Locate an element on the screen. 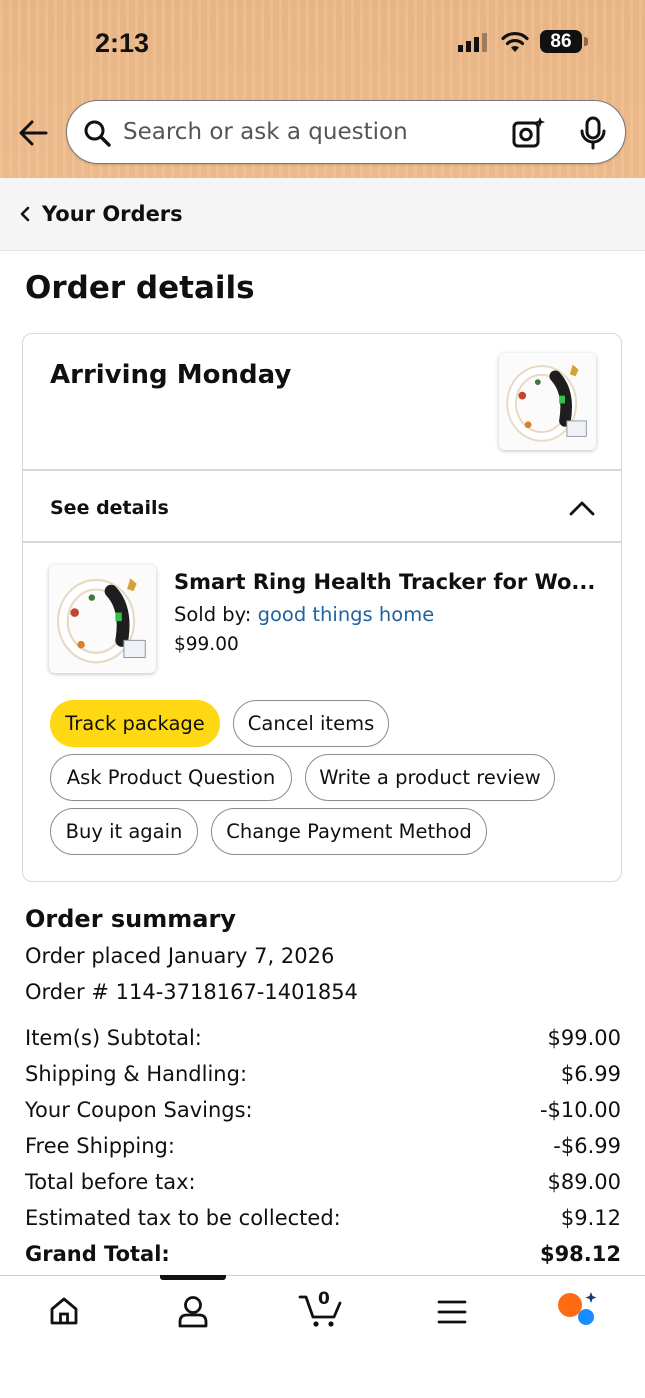 This screenshot has width=645, height=1398. sold-by: Sold by: good things home is located at coordinates (304, 614).